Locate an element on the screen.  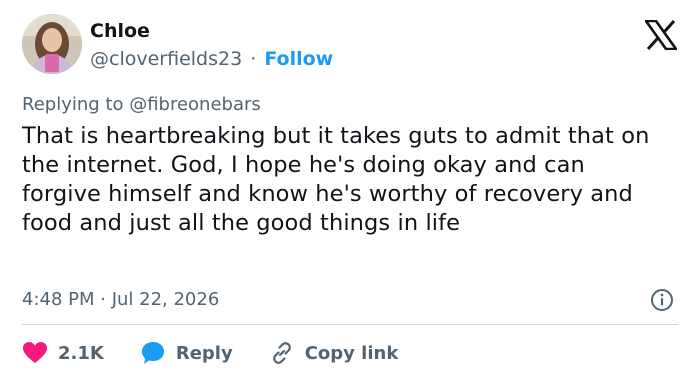
link-icon is located at coordinates (282, 353).